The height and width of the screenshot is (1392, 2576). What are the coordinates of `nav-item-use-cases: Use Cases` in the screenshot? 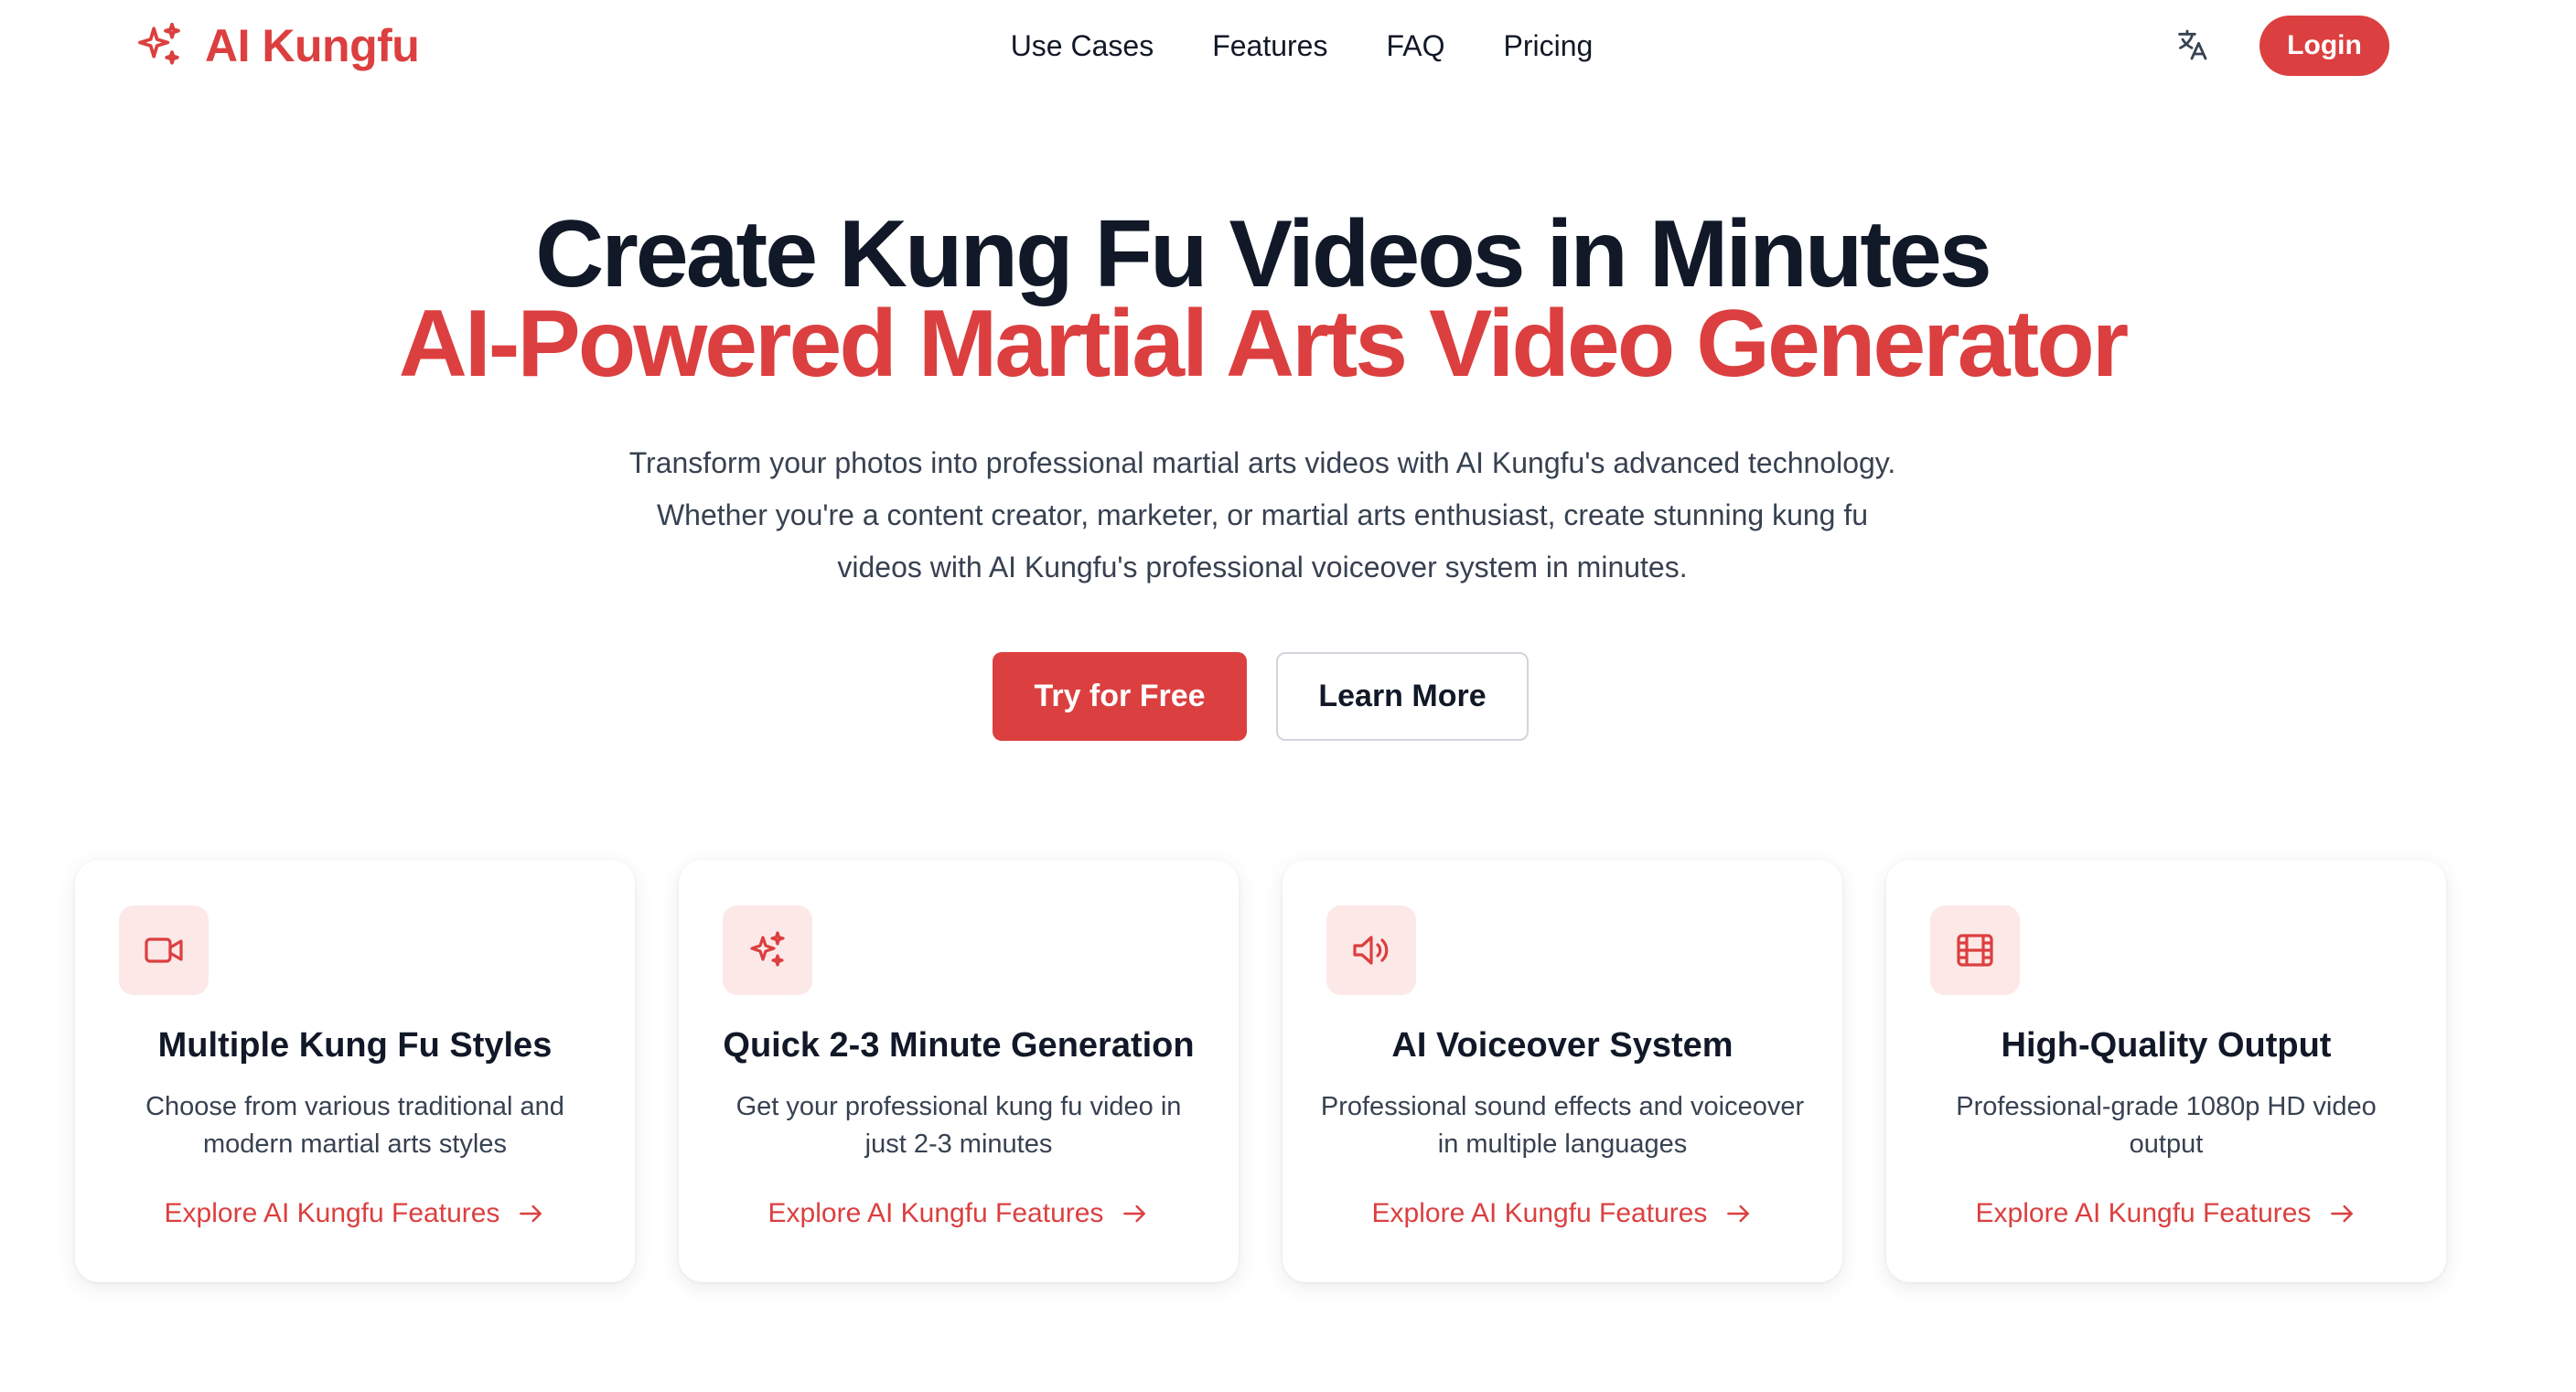 It's located at (1083, 46).